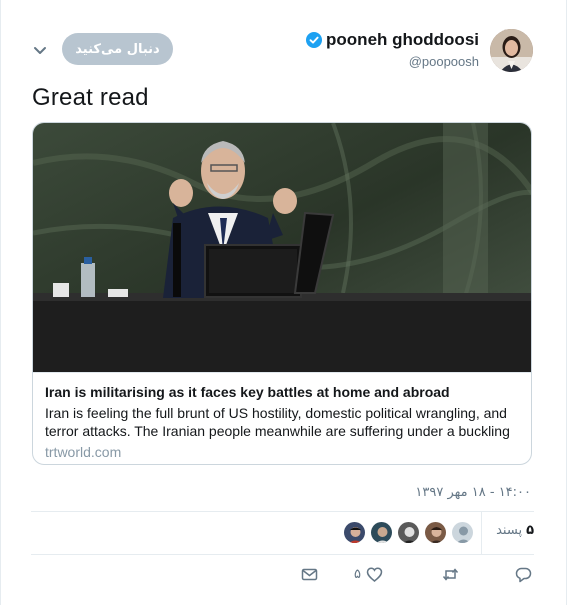  What do you see at coordinates (374, 574) in the screenshot?
I see `heart-icon` at bounding box center [374, 574].